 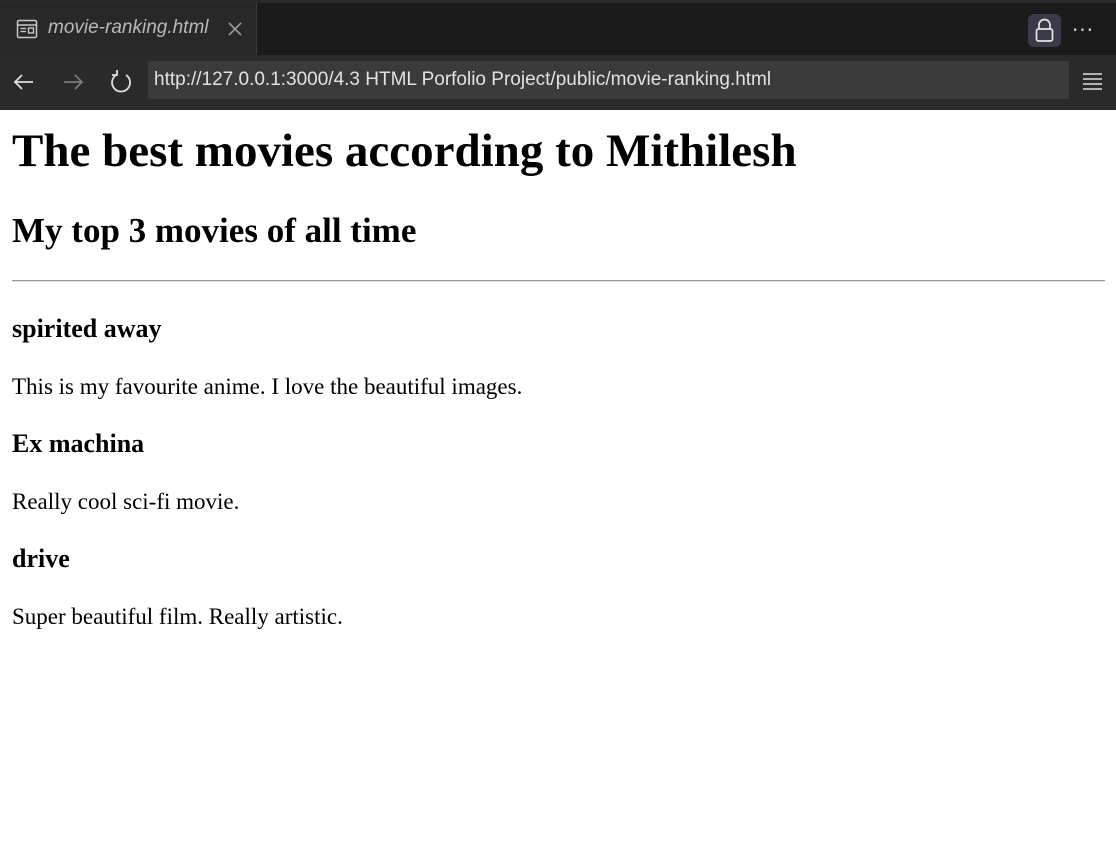 I want to click on page-title: The best movies according to Mithilesh, so click(x=404, y=151).